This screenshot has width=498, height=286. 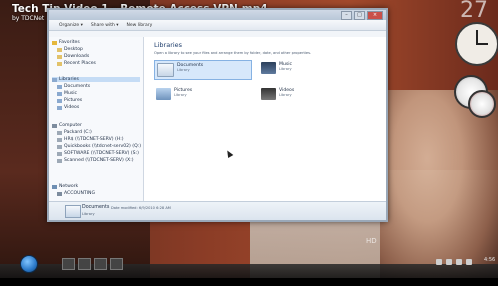 What do you see at coordinates (73, 86) in the screenshot?
I see `nav-item-documents: Documents` at bounding box center [73, 86].